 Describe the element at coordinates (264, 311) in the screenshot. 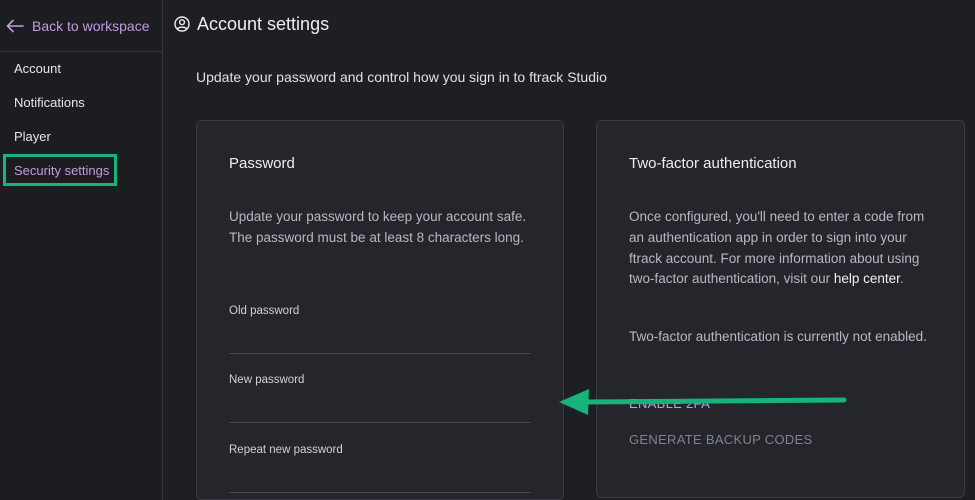

I see `old-password-label: Old password` at that location.